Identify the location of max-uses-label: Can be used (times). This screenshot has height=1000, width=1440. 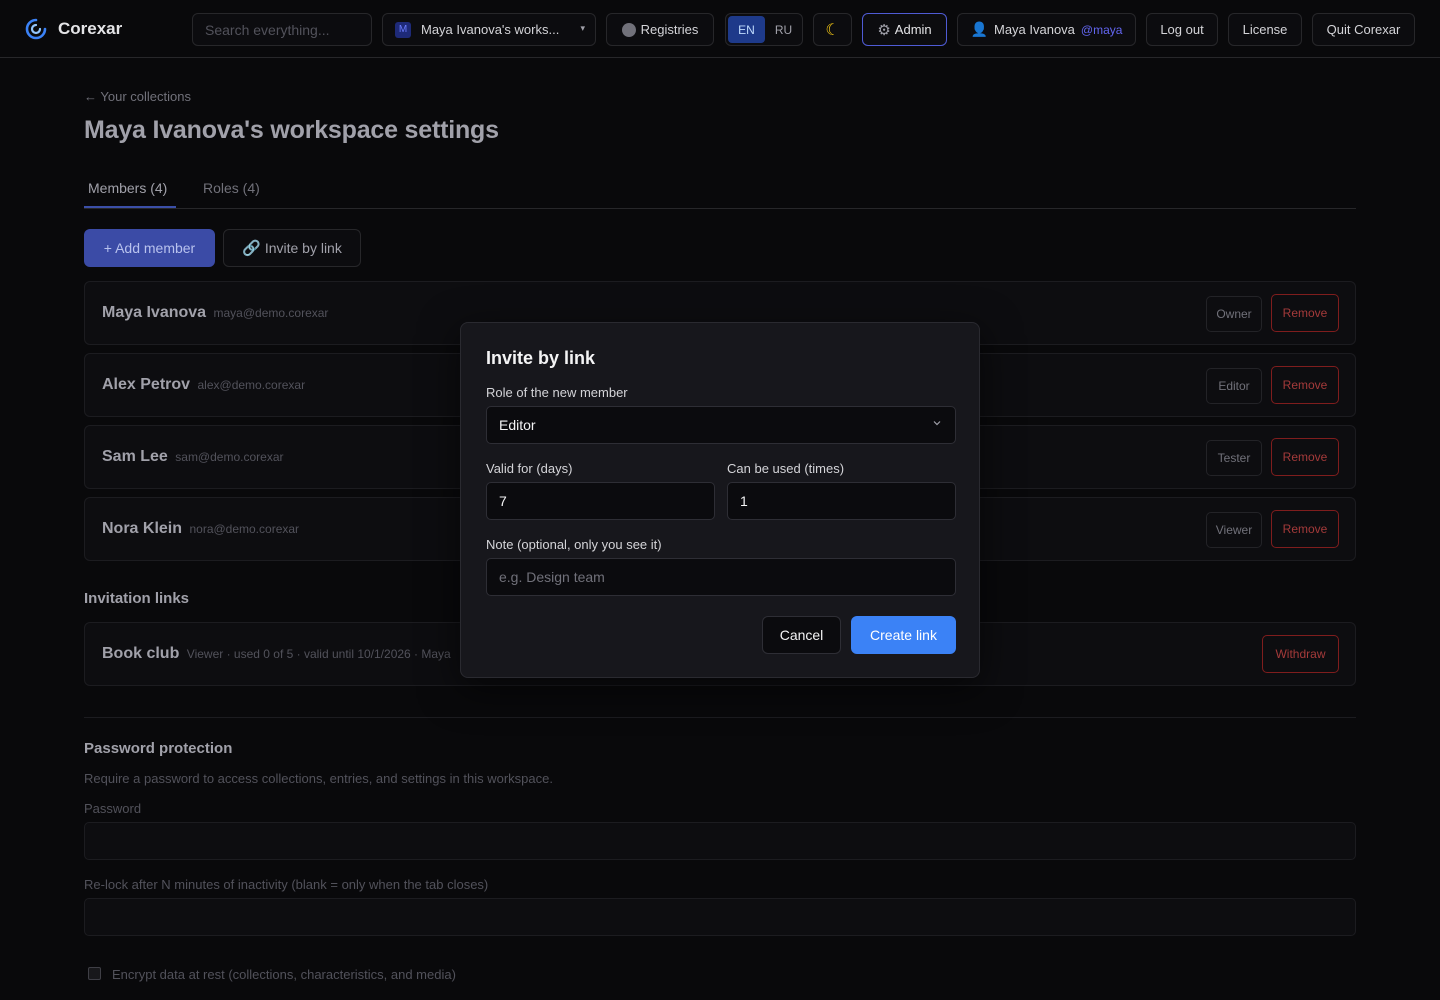
(786, 468).